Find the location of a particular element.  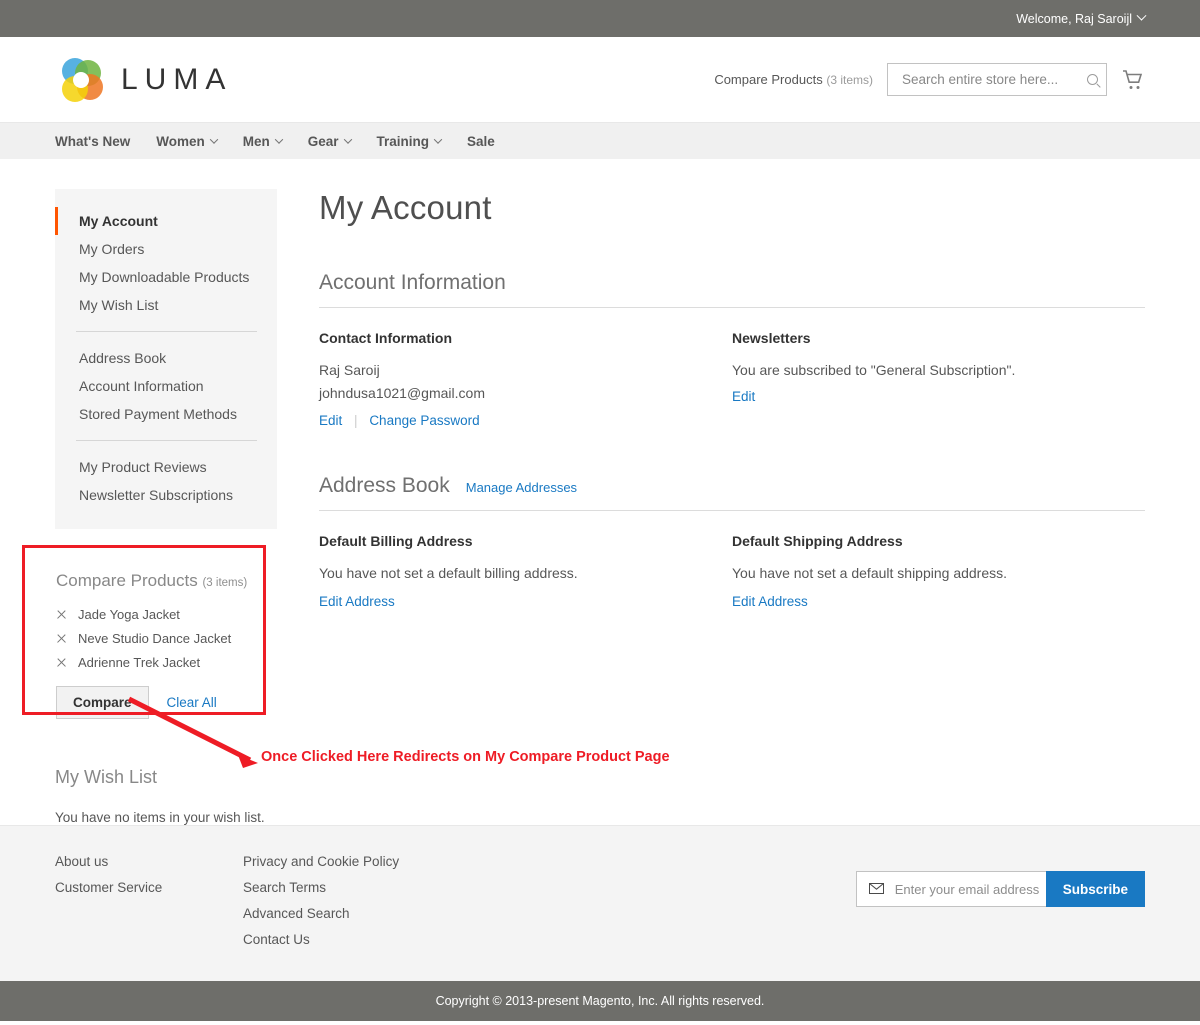

nav-label: Women is located at coordinates (180, 141).